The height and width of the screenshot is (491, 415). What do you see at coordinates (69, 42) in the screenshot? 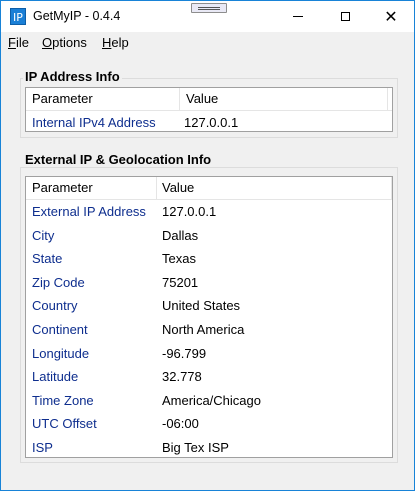
I see `menu-options-label: ptions` at bounding box center [69, 42].